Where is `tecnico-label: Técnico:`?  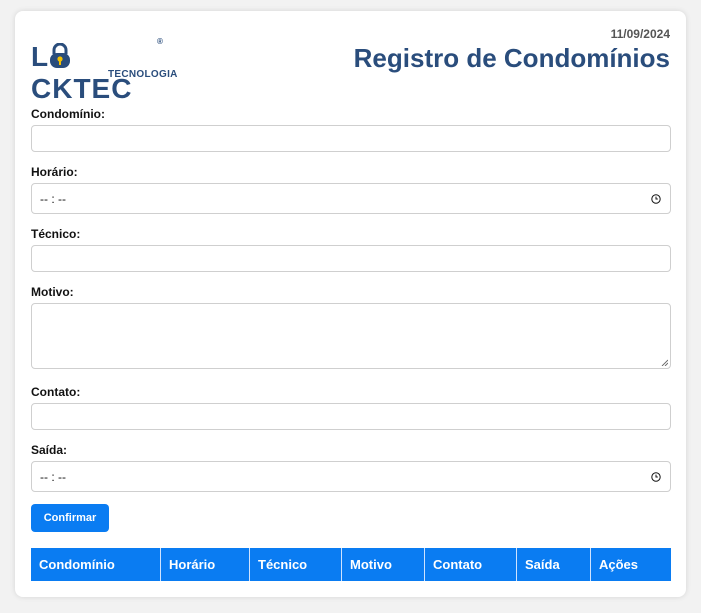 tecnico-label: Técnico: is located at coordinates (56, 234).